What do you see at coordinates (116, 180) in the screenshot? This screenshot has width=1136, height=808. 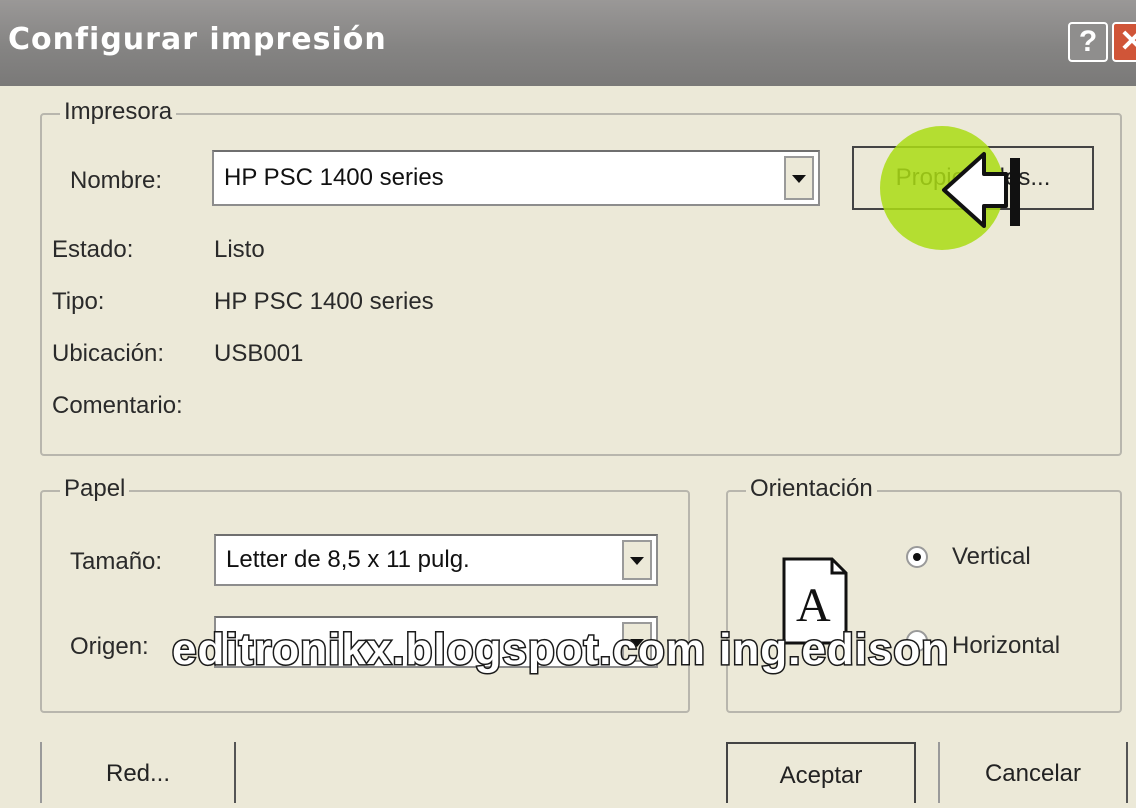 I see `printer-name-label: Nombre:` at bounding box center [116, 180].